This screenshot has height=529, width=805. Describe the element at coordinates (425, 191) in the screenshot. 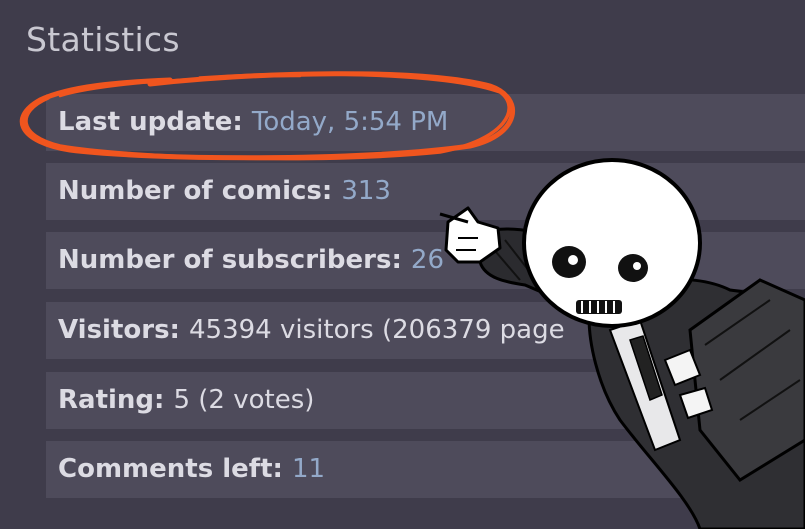

I see `stat-row-comics: Number of comics: 313` at that location.